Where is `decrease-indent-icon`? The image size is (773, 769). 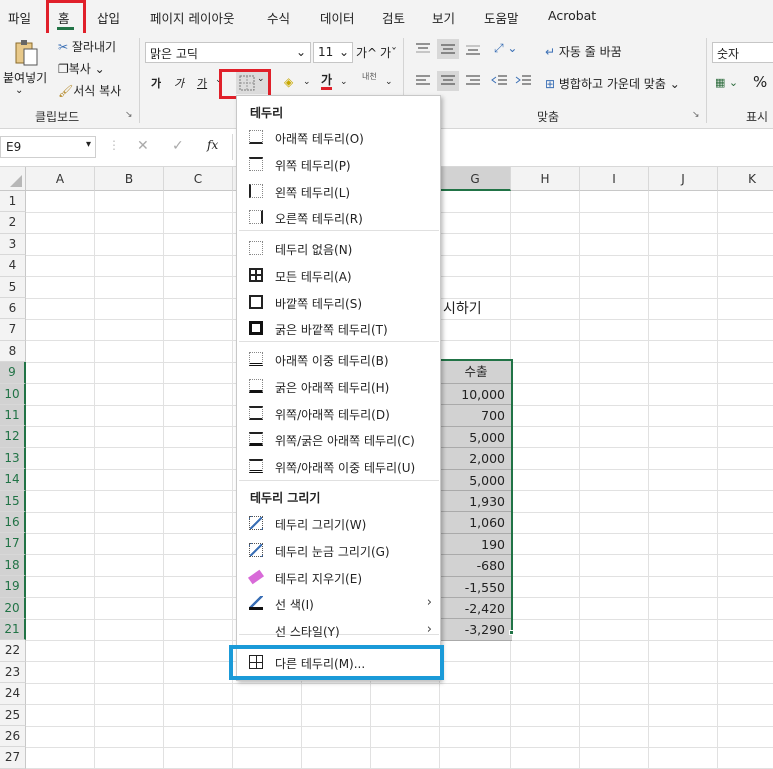
decrease-indent-icon is located at coordinates (500, 82).